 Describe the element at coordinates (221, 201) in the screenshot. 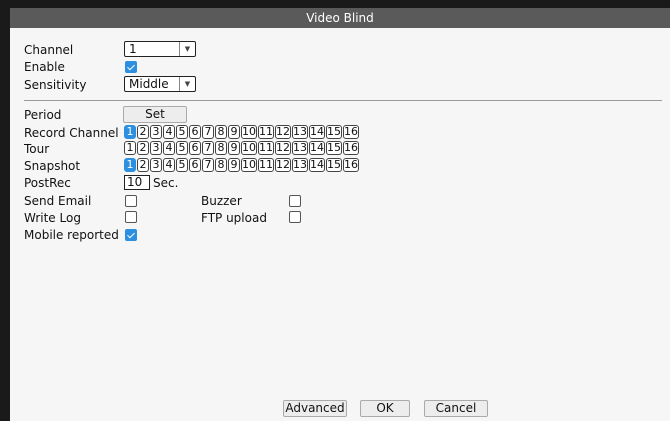

I see `buzzer-label: Buzzer` at that location.